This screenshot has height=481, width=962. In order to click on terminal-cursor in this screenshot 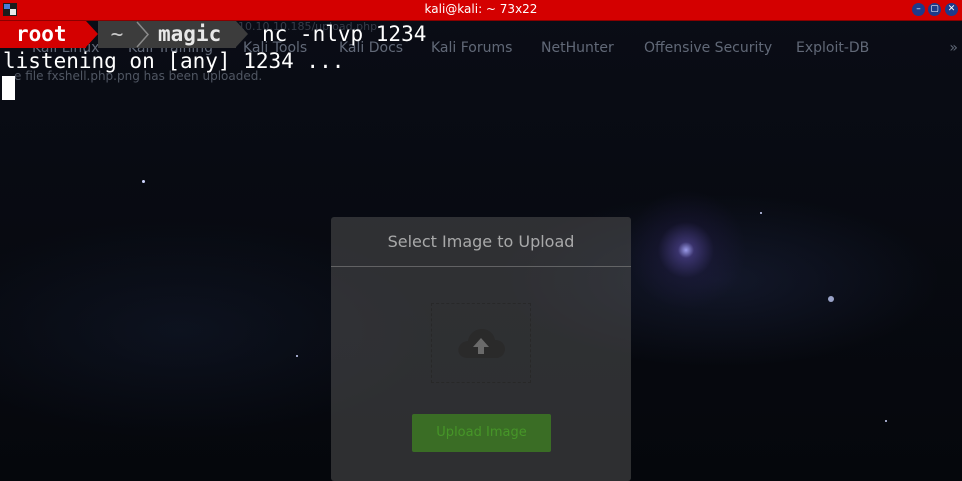, I will do `click(8, 88)`.